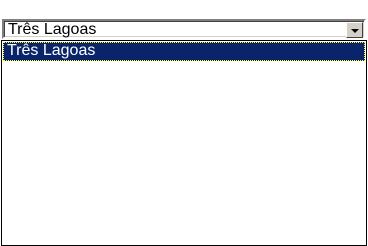 The width and height of the screenshot is (368, 246). I want to click on dropdown-button, so click(354, 30).